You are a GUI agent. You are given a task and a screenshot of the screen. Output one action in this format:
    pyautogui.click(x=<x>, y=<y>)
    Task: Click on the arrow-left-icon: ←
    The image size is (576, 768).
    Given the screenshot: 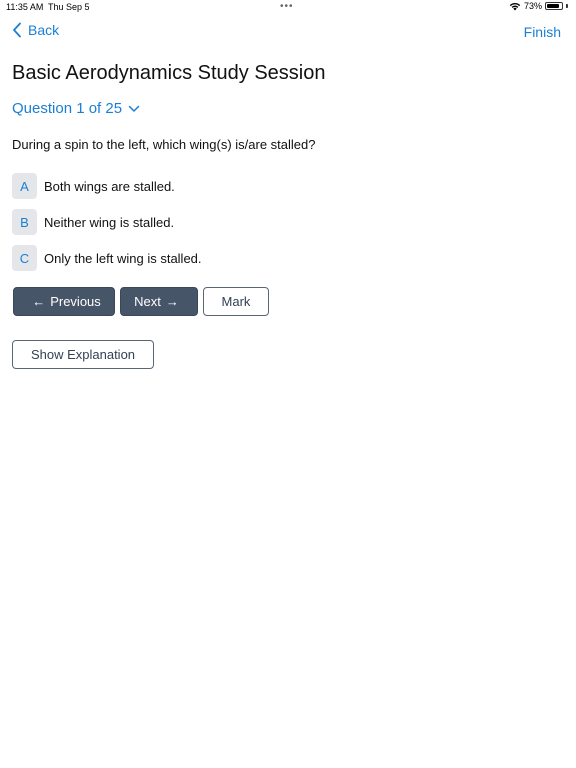 What is the action you would take?
    pyautogui.click(x=39, y=301)
    